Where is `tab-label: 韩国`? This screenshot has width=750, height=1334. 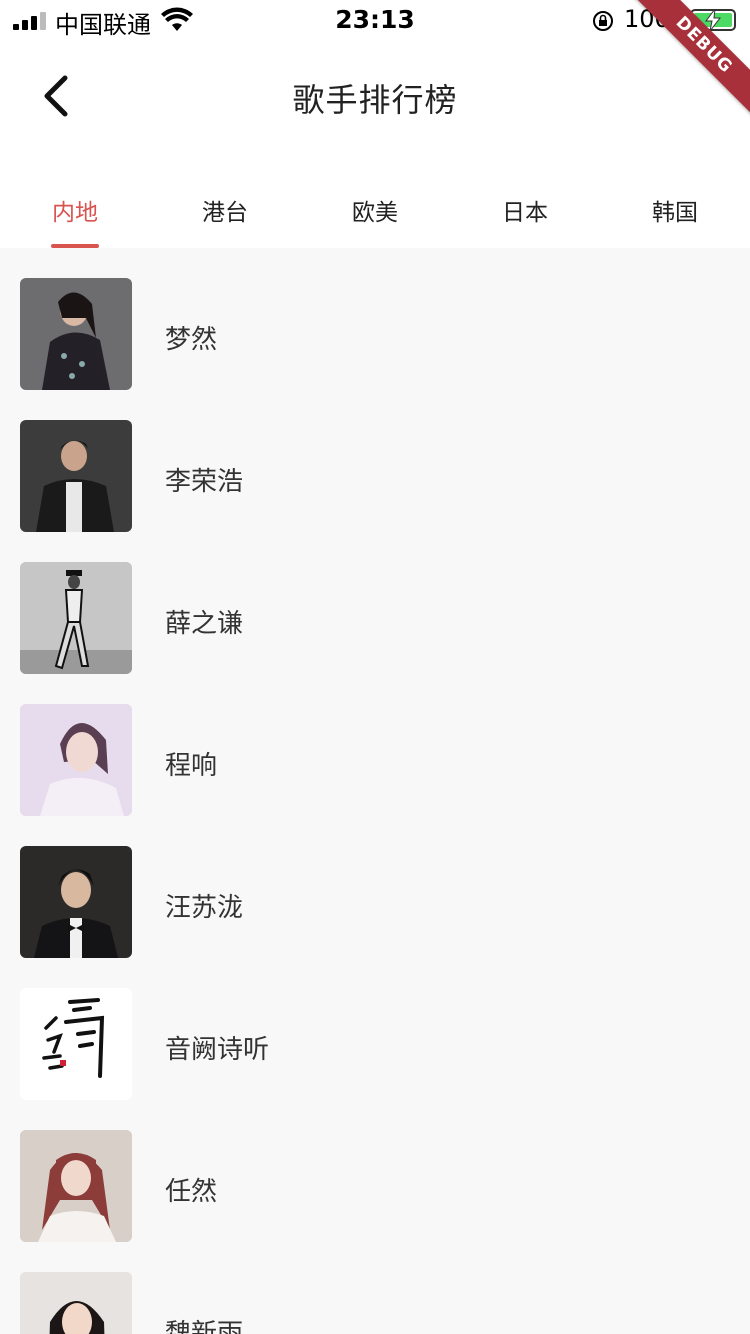
tab-label: 韩国 is located at coordinates (675, 213).